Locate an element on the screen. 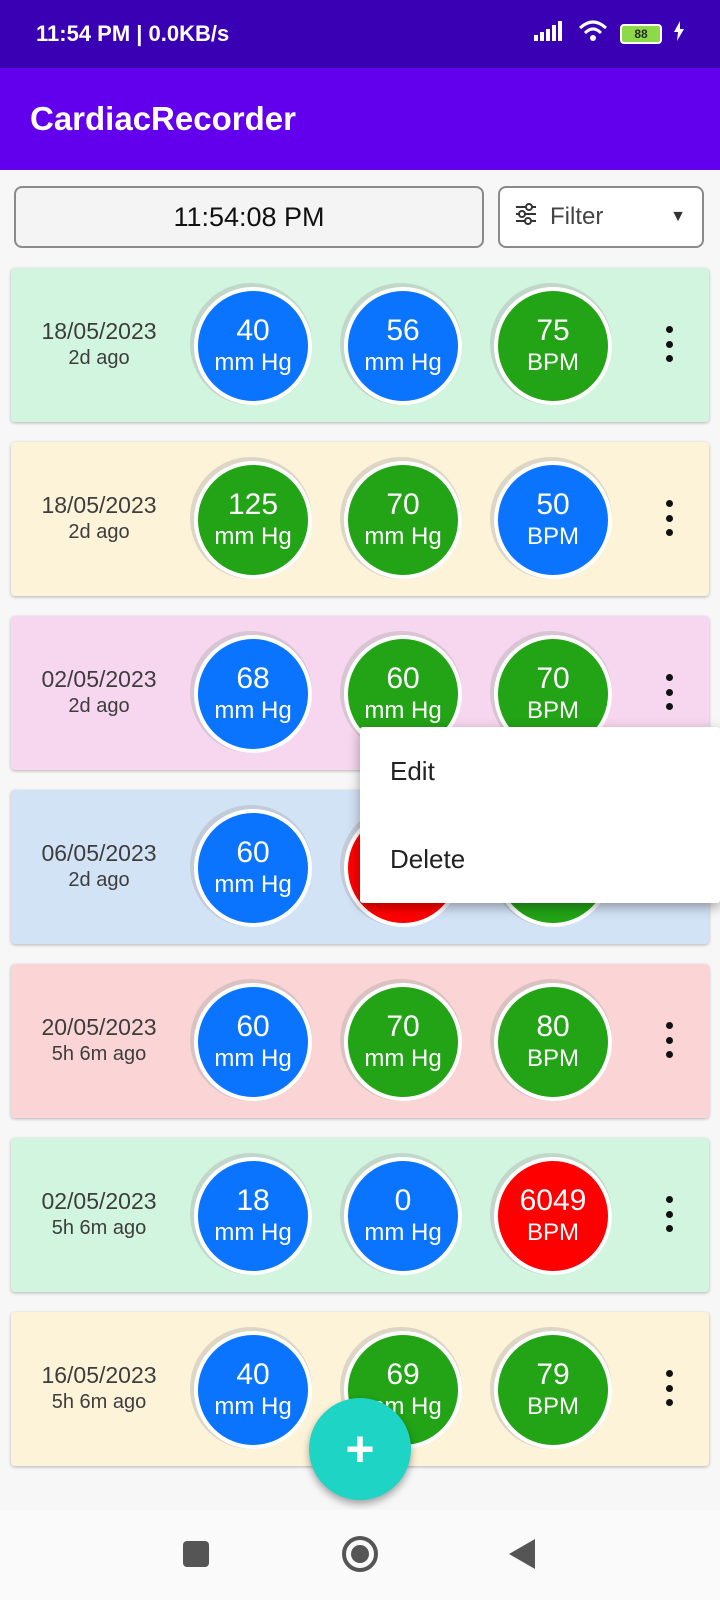  record-date: 02/05/2023 5h 6m ago is located at coordinates (99, 1214).